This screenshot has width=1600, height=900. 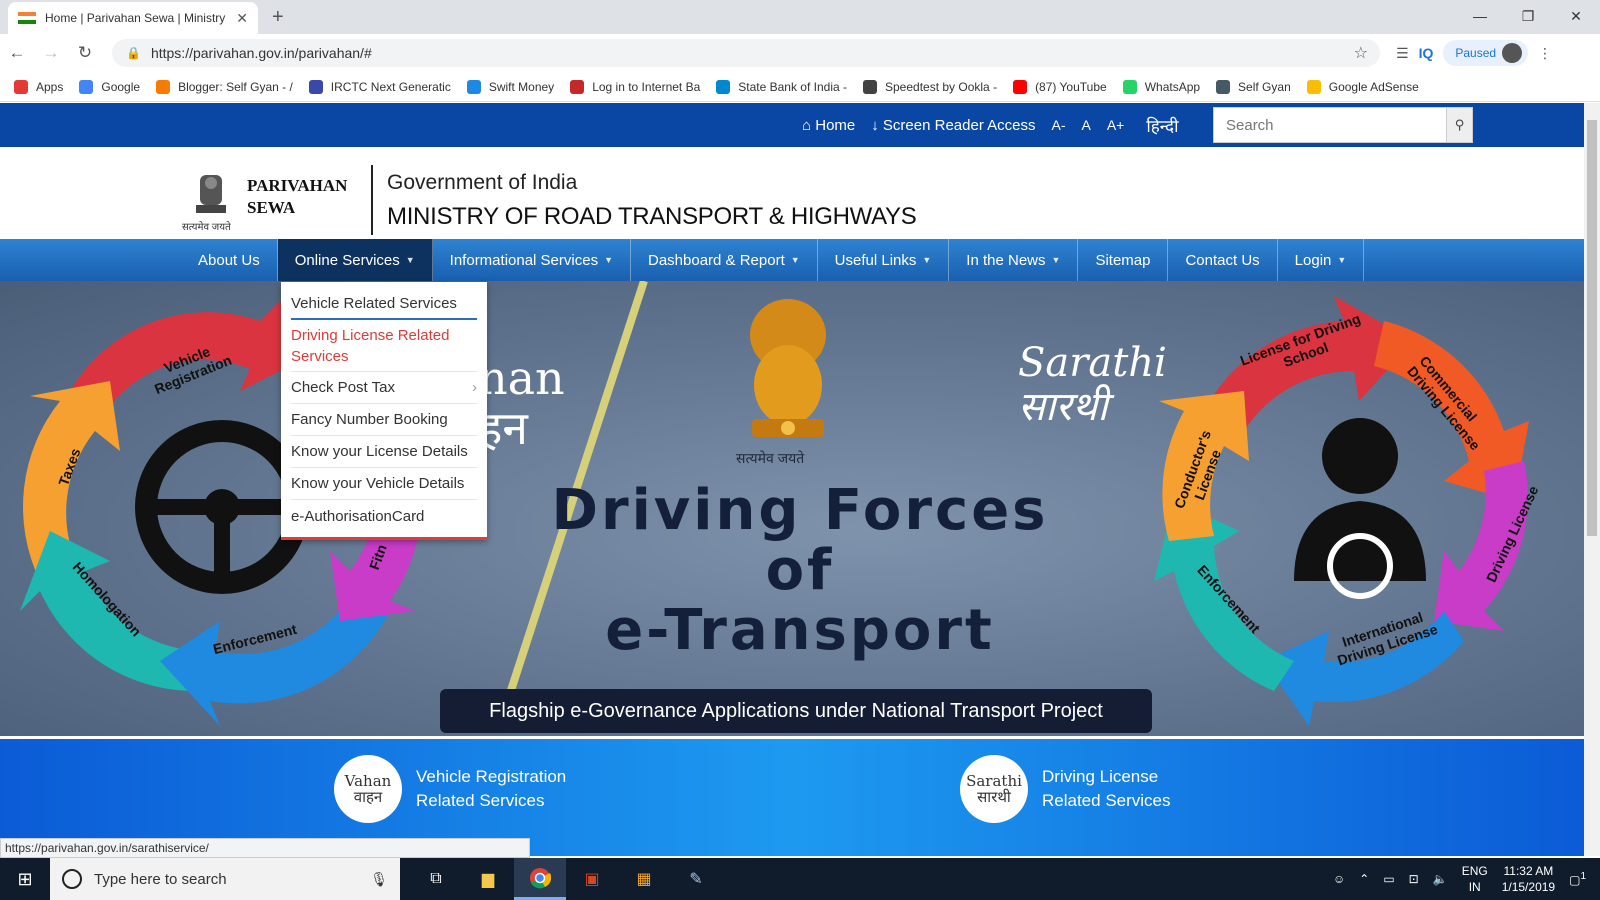 I want to click on font-decrease-button: A-, so click(x=1059, y=125).